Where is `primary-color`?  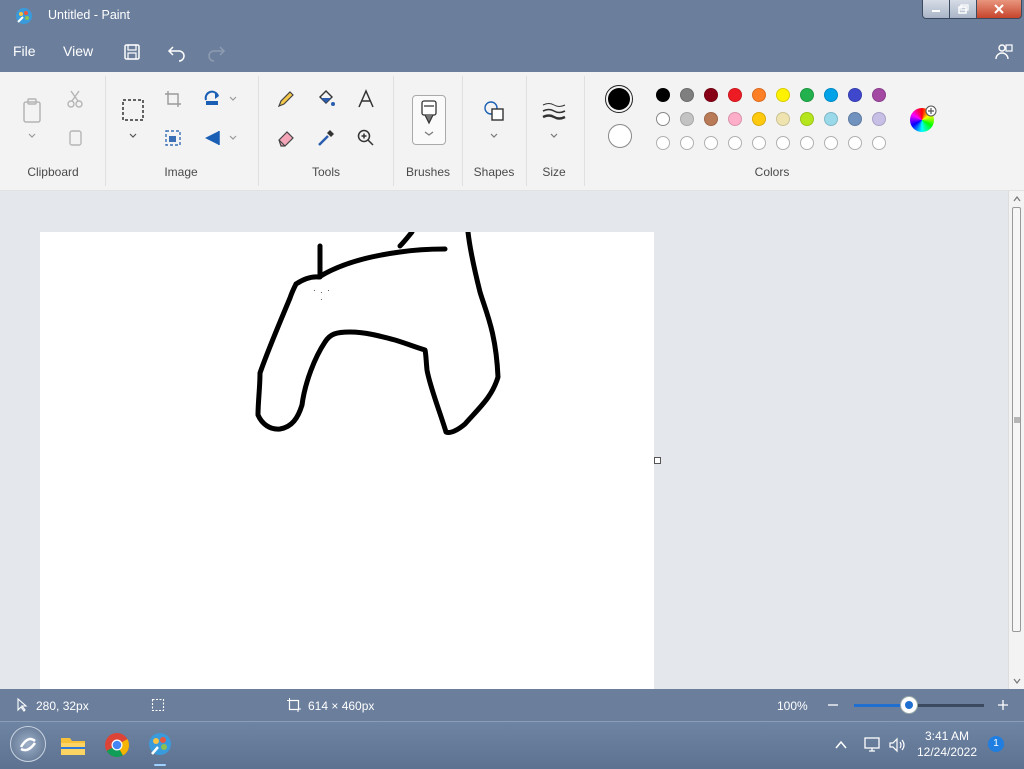 primary-color is located at coordinates (619, 99).